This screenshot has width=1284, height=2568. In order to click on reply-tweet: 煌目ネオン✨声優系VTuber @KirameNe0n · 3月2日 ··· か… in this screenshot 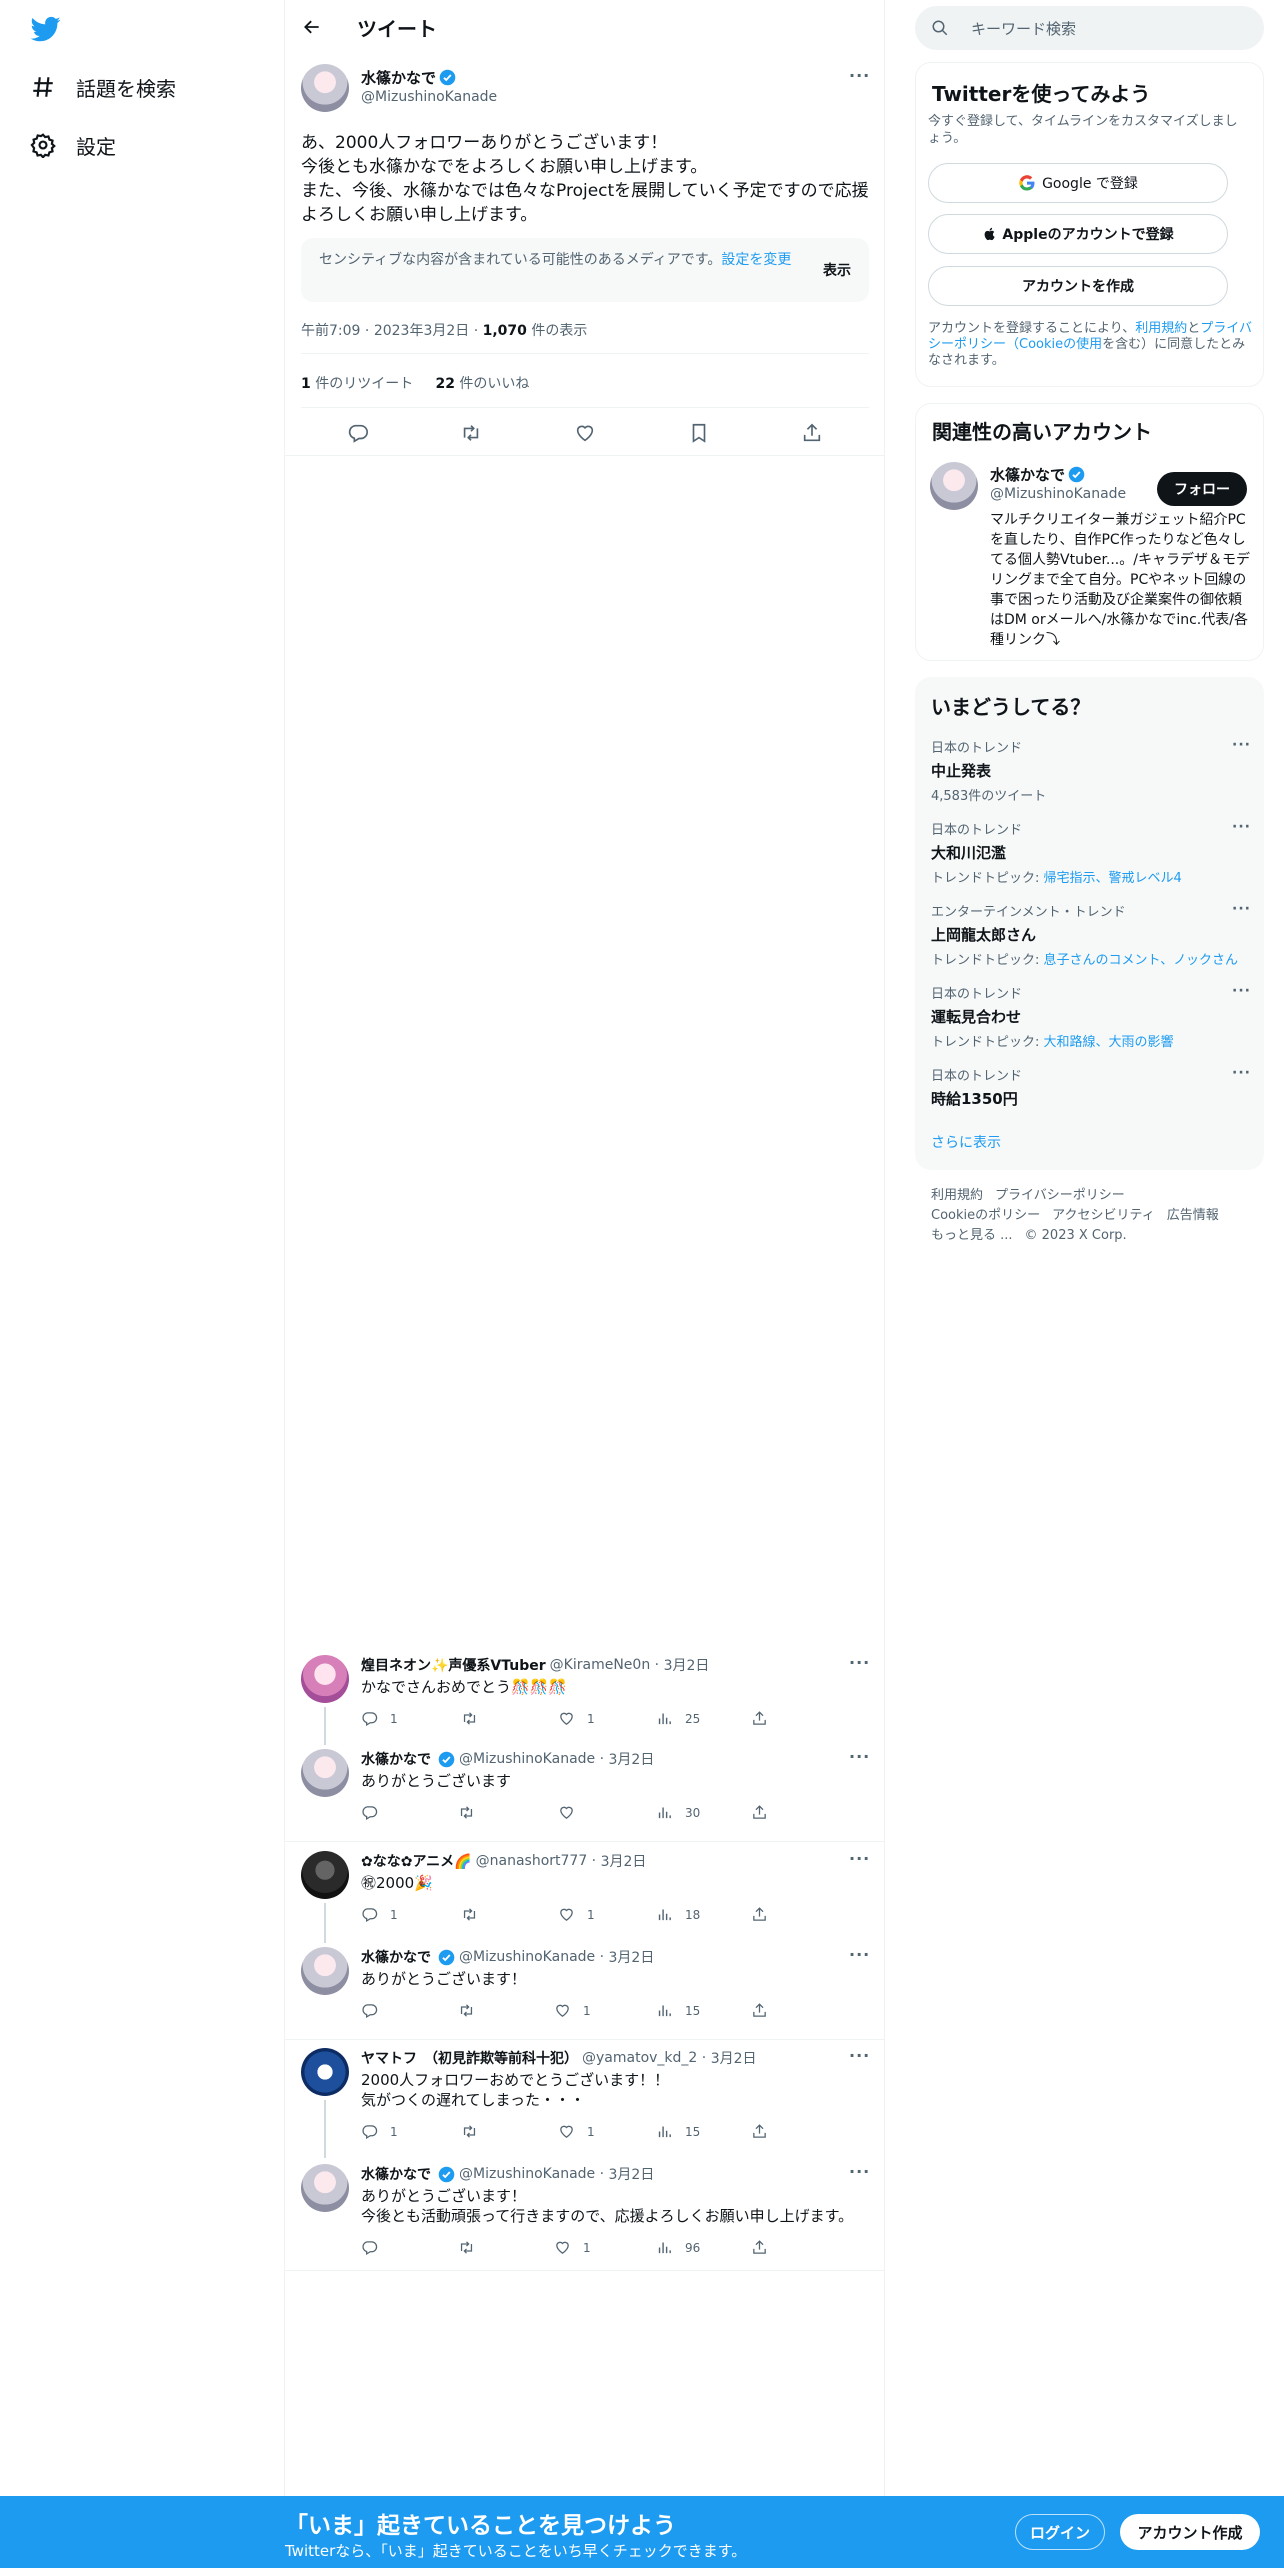, I will do `click(585, 1695)`.